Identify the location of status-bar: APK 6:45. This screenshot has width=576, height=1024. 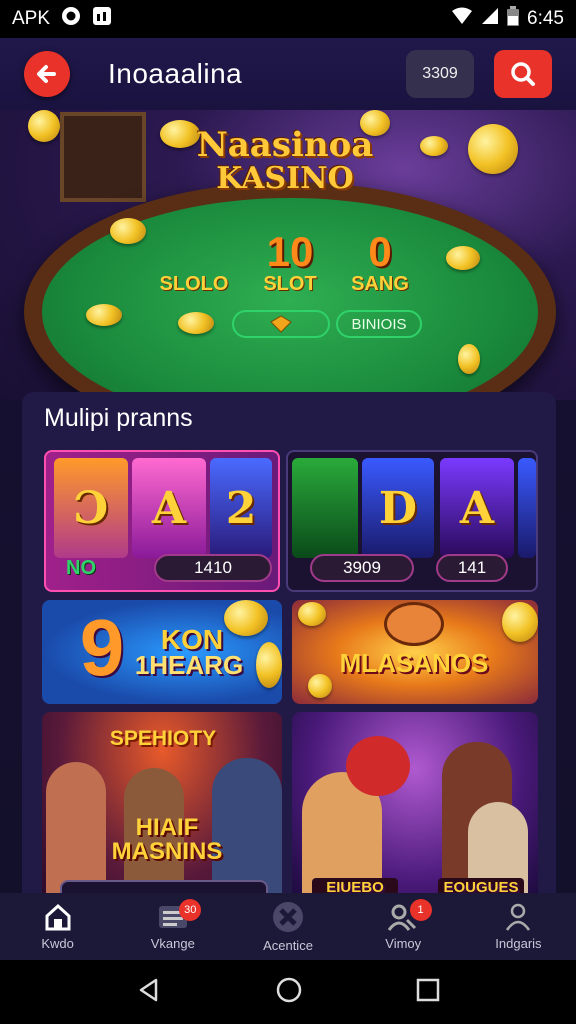
(288, 19).